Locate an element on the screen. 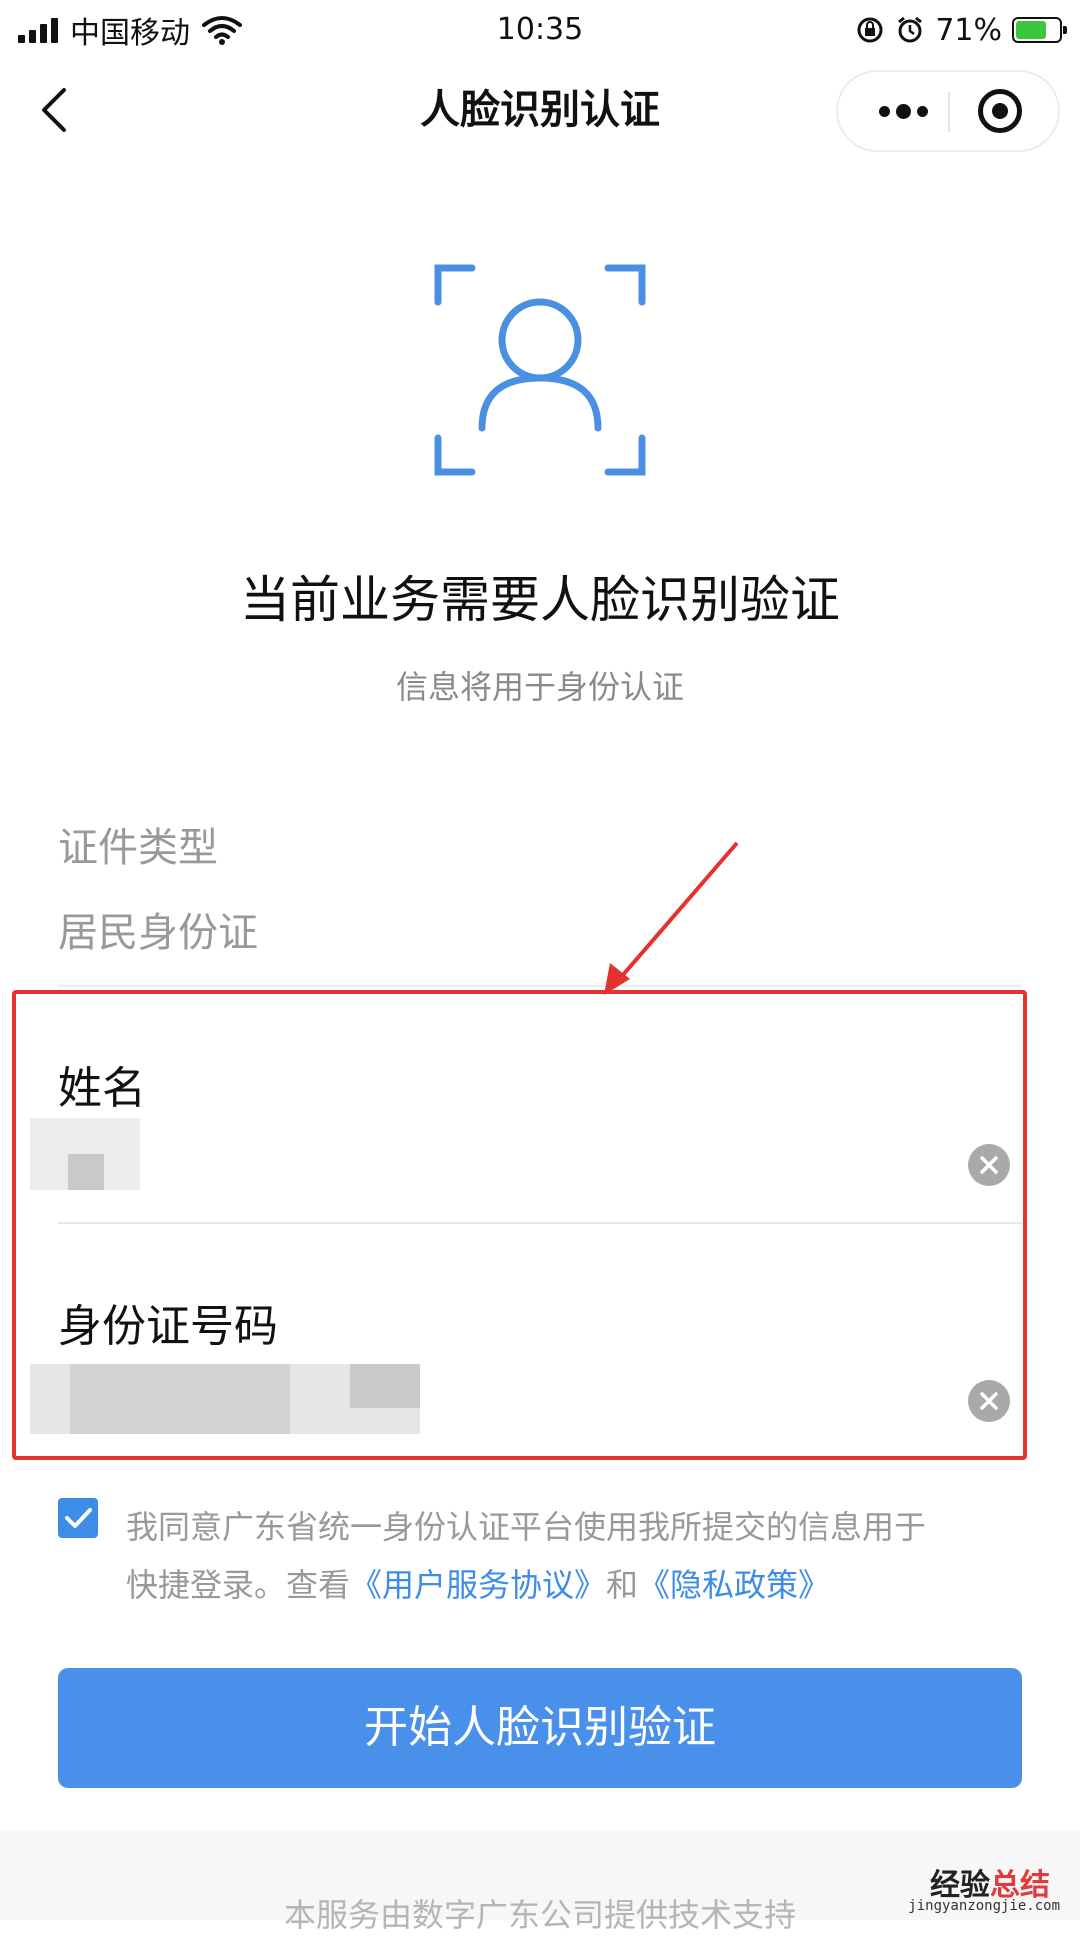  capsule-divider is located at coordinates (949, 112).